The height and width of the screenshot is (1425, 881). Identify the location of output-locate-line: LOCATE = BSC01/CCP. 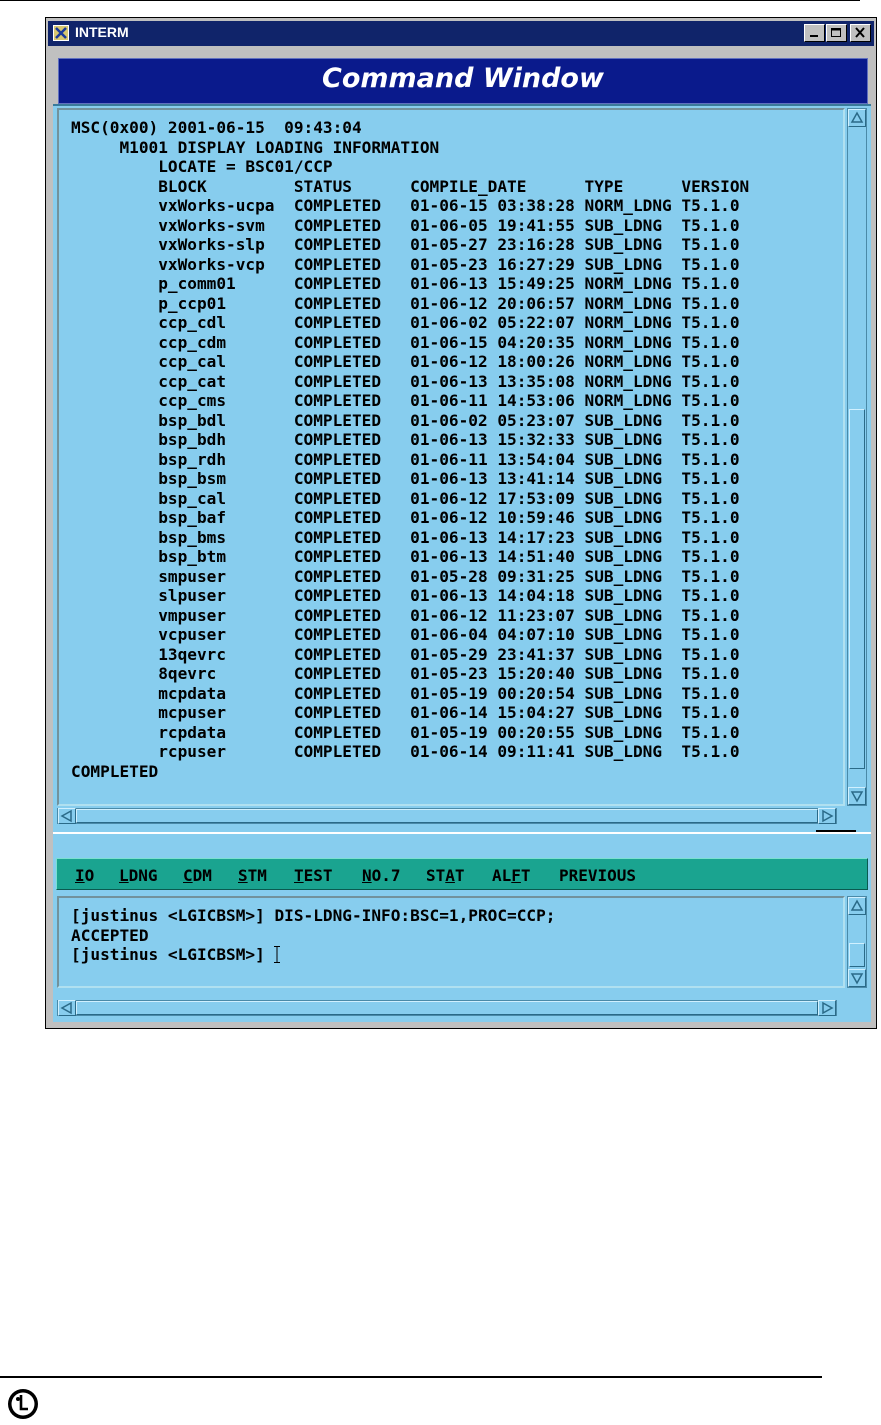
(202, 166).